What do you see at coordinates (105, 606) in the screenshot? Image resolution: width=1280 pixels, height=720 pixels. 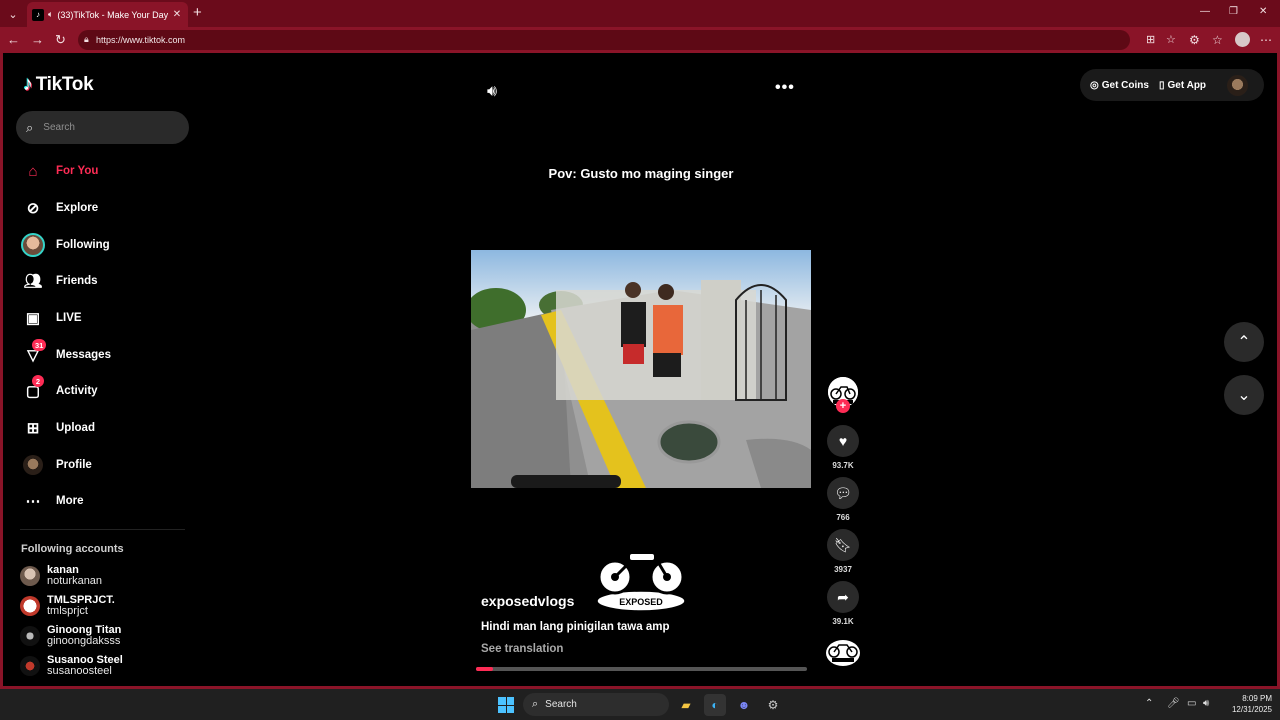 I see `following-account-item: TMLSPRJCT. tmlsprjct` at bounding box center [105, 606].